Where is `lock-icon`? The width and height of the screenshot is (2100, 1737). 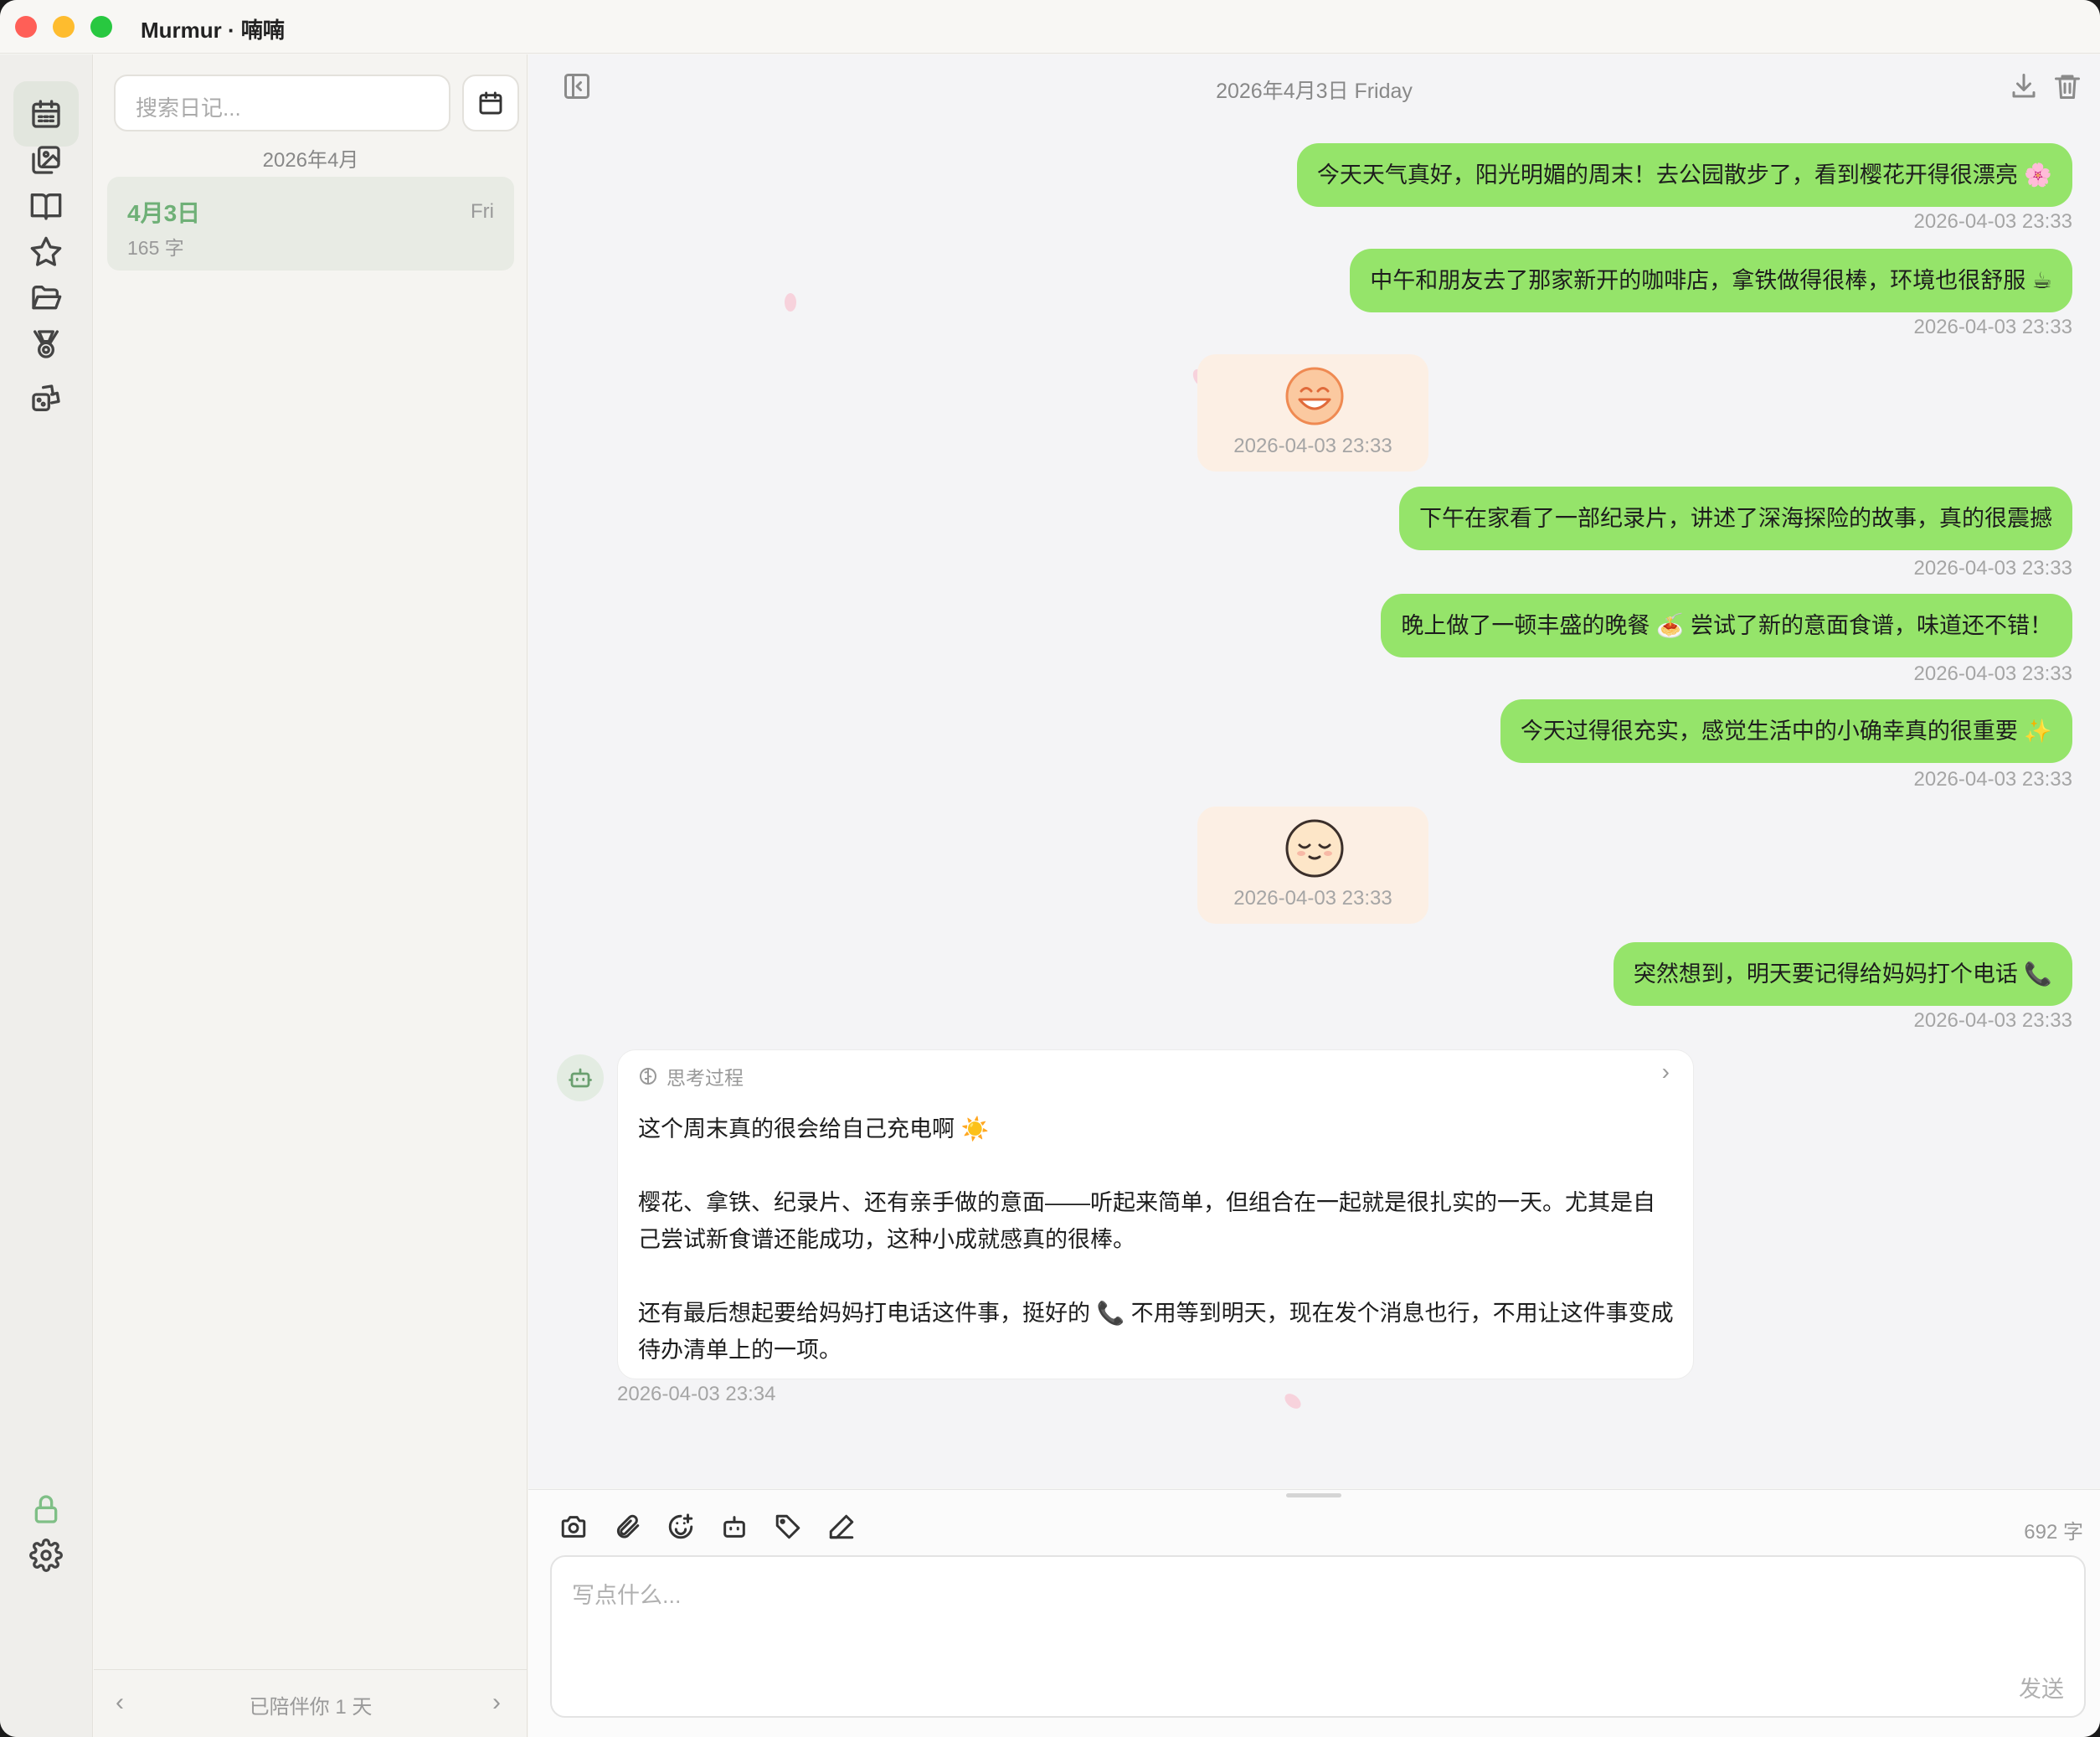
lock-icon is located at coordinates (46, 1509).